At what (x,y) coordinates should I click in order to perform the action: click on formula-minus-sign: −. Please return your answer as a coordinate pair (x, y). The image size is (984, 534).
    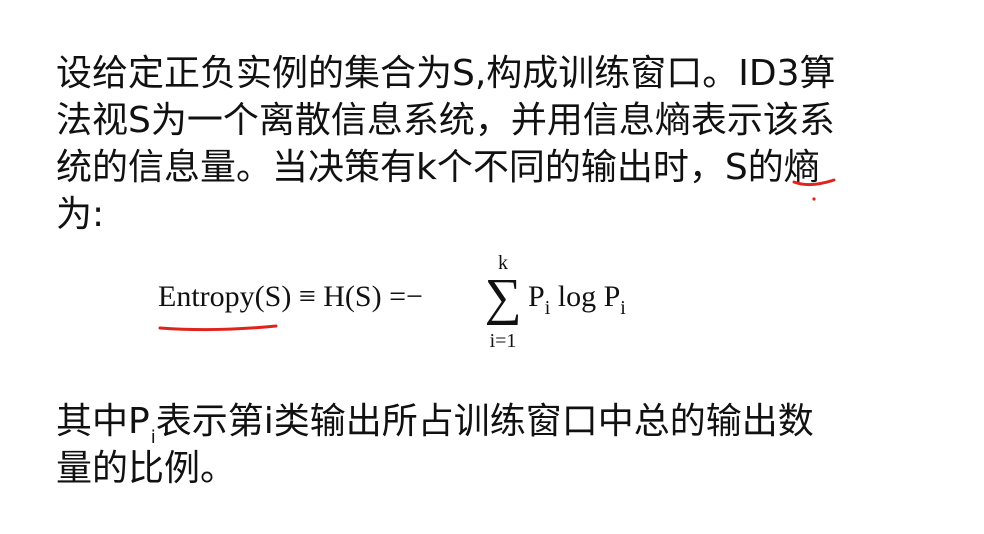
    Looking at the image, I should click on (414, 296).